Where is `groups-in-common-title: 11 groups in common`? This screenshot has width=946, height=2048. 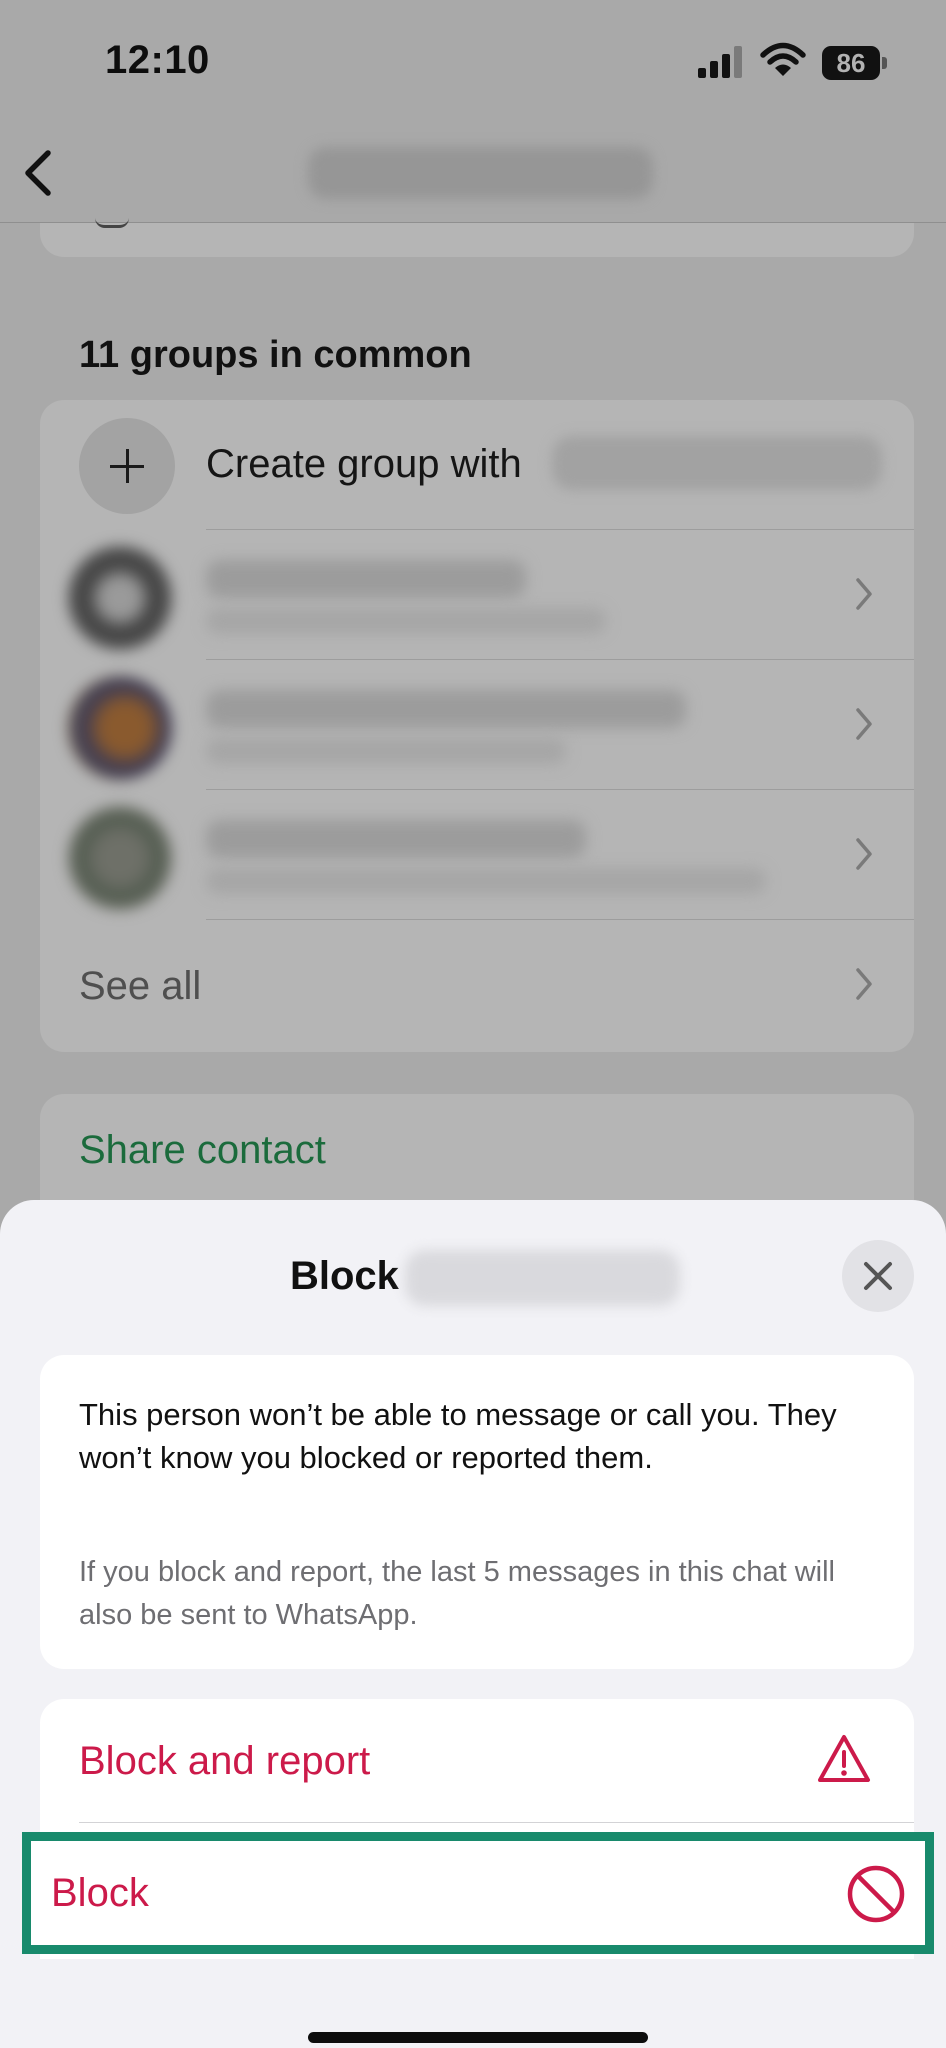
groups-in-common-title: 11 groups in common is located at coordinates (275, 355).